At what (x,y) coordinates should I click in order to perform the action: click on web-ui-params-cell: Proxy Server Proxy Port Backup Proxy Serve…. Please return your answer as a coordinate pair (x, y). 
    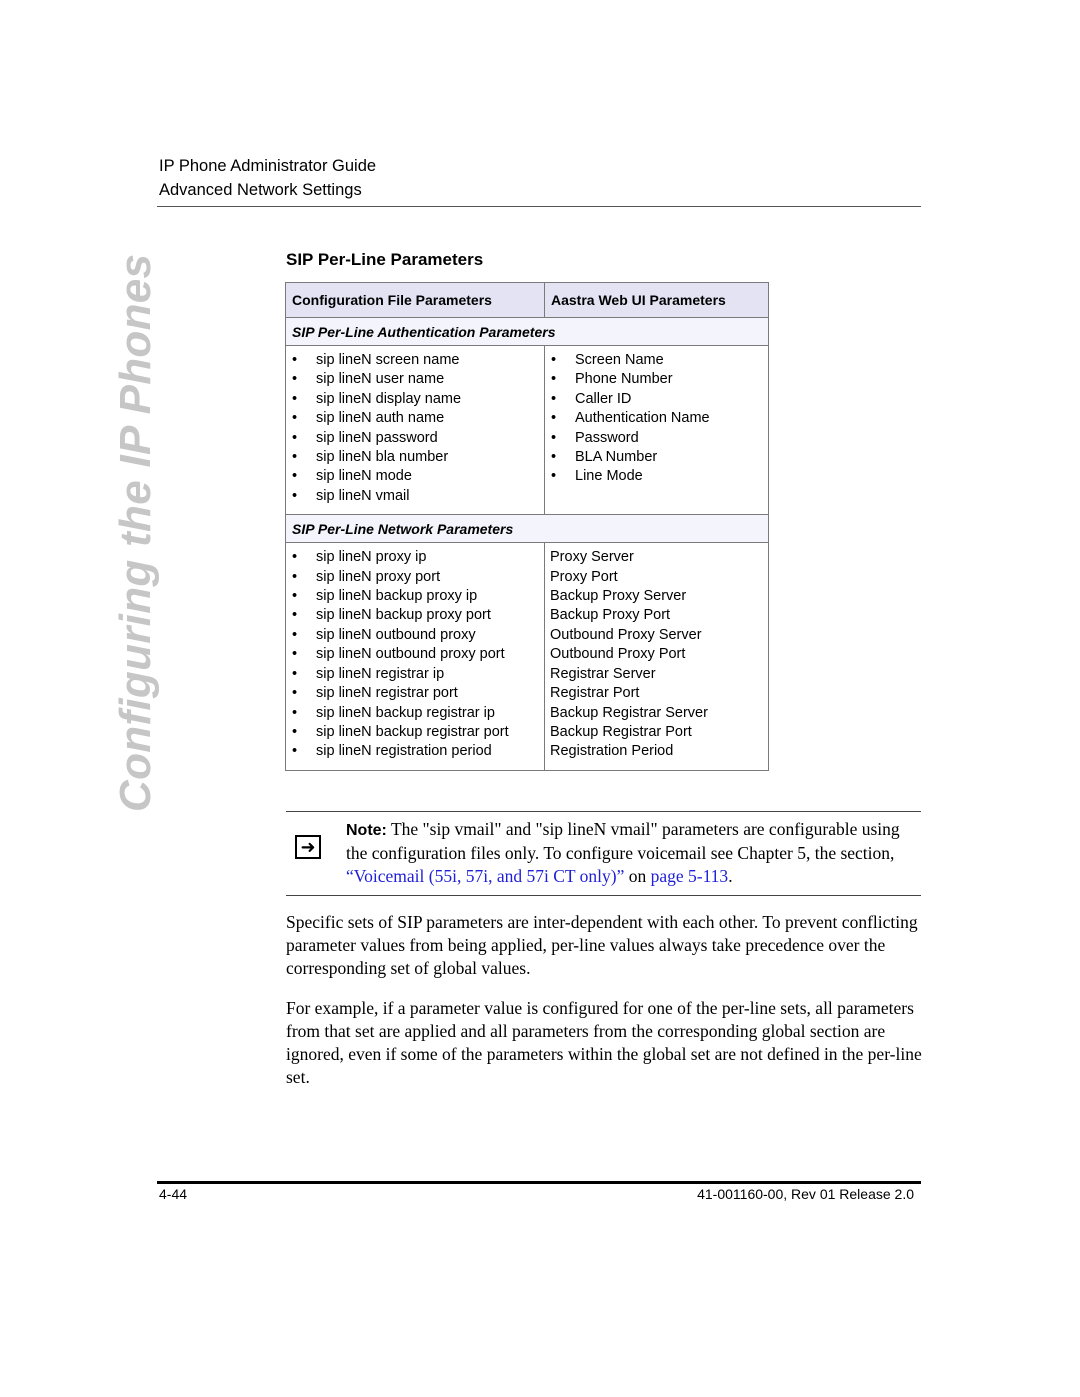
    Looking at the image, I should click on (656, 656).